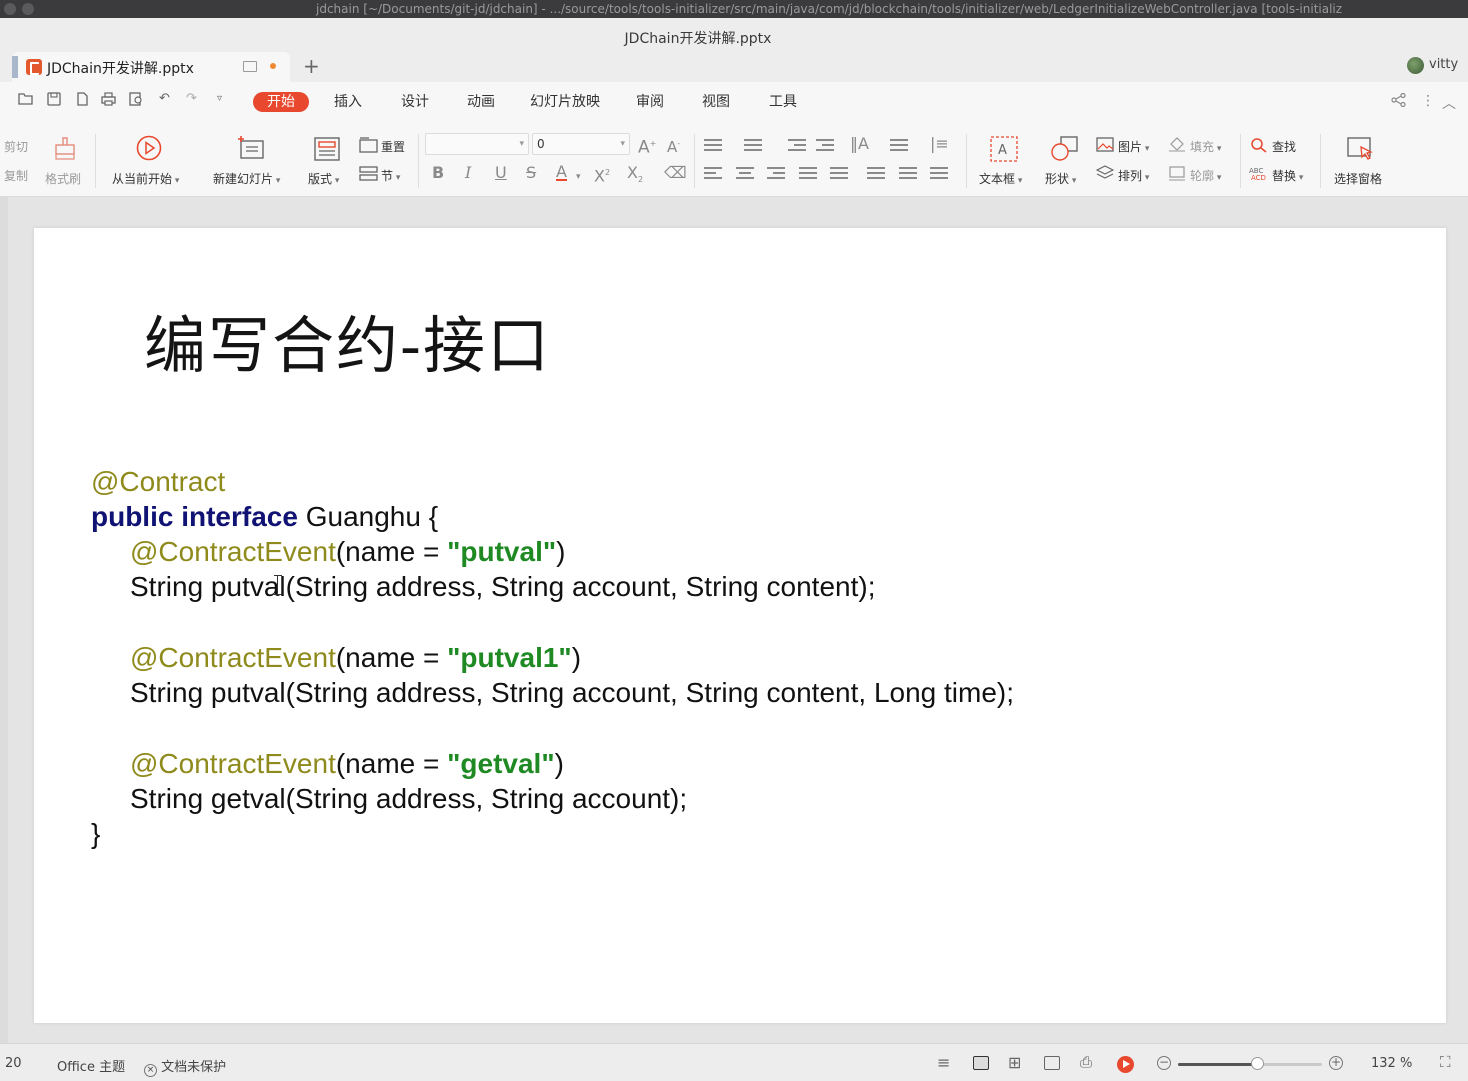  Describe the element at coordinates (1428, 101) in the screenshot. I see `more-options-icon: ⋮` at that location.